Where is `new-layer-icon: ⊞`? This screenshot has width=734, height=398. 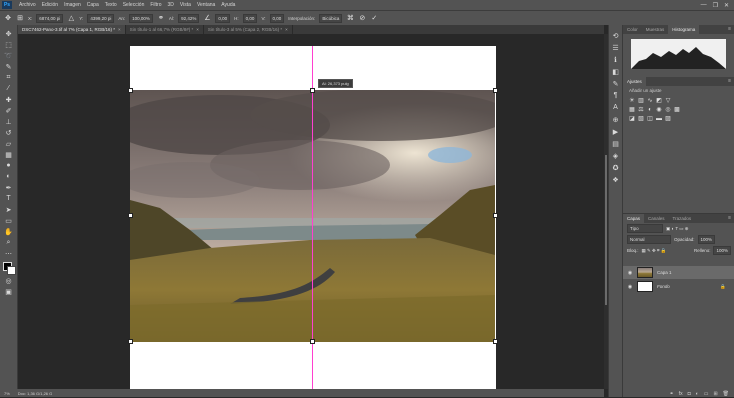
new-layer-icon: ⊞ is located at coordinates (715, 394).